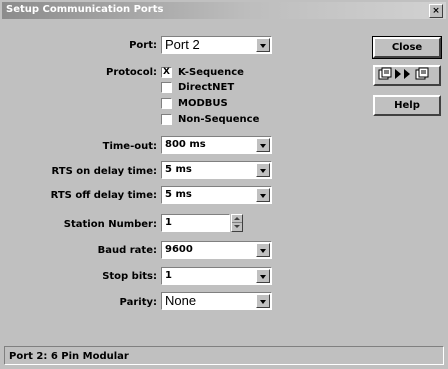 The image size is (448, 369). Describe the element at coordinates (168, 275) in the screenshot. I see `stop-bits-value: 1` at that location.